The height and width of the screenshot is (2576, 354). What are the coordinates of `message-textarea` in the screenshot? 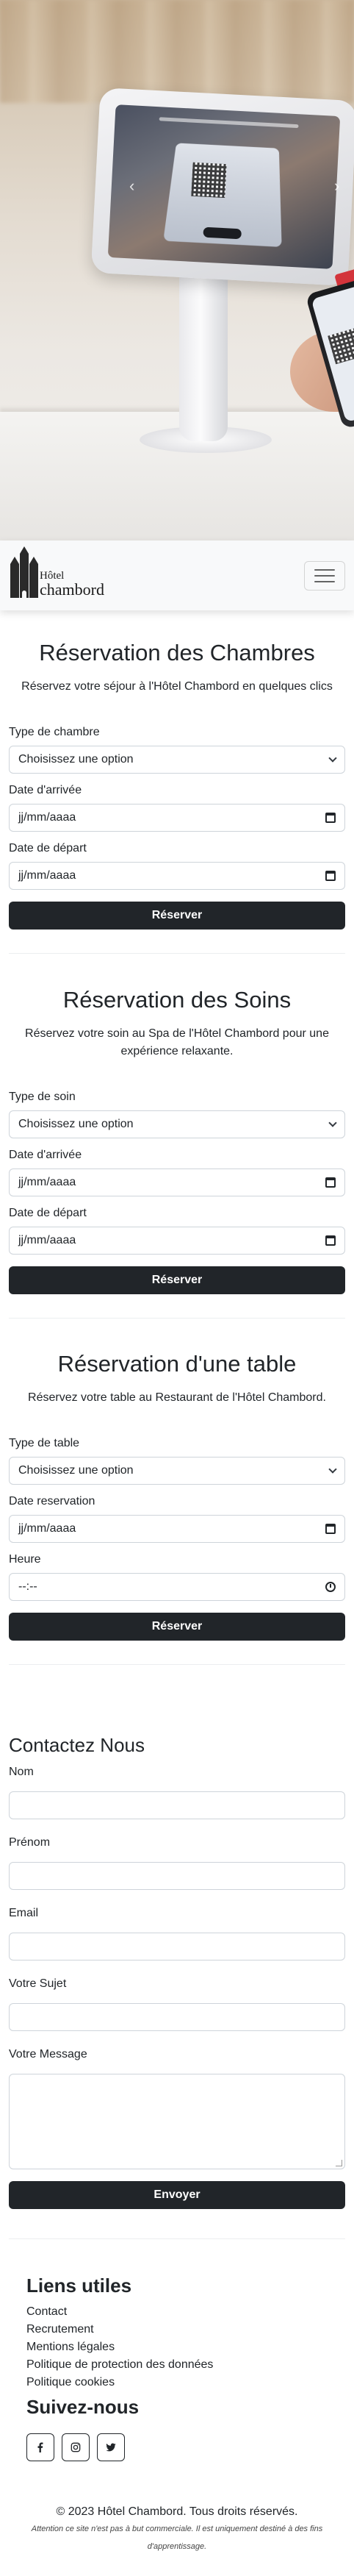 It's located at (177, 2121).